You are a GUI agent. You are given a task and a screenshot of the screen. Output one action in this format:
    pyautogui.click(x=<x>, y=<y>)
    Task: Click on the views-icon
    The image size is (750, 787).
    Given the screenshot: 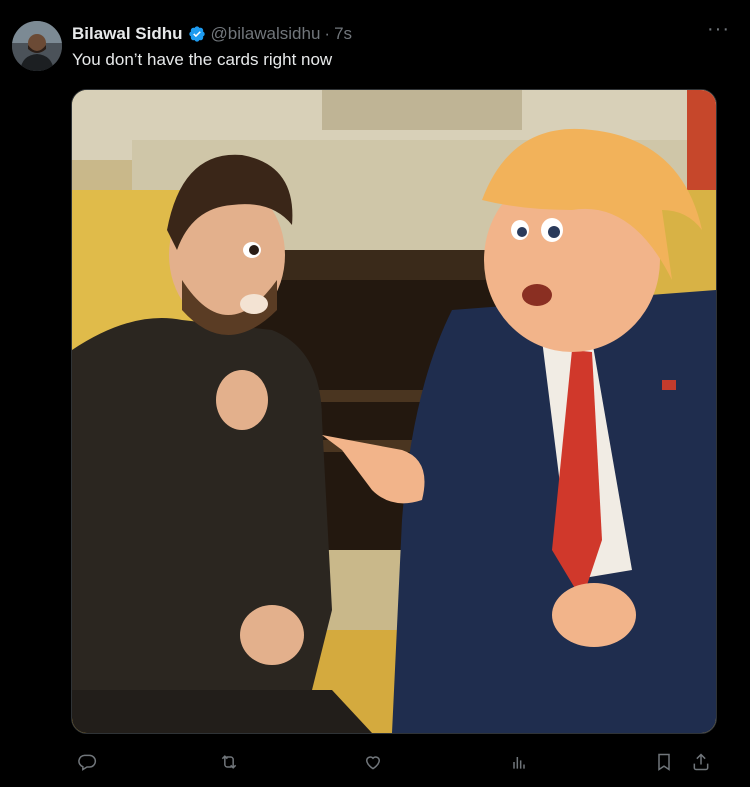 What is the action you would take?
    pyautogui.click(x=519, y=763)
    